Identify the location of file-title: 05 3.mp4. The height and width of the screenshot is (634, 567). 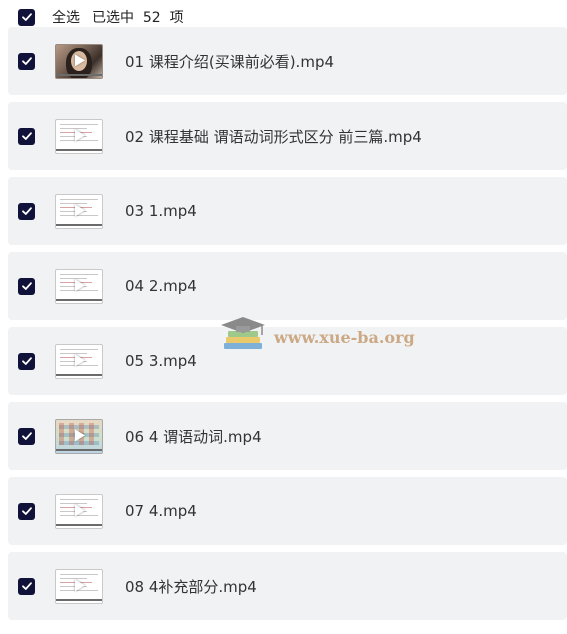
(161, 361).